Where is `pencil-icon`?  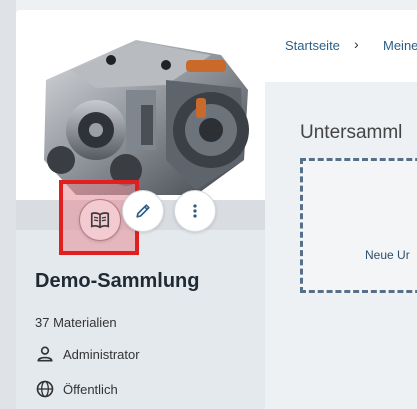 pencil-icon is located at coordinates (143, 211).